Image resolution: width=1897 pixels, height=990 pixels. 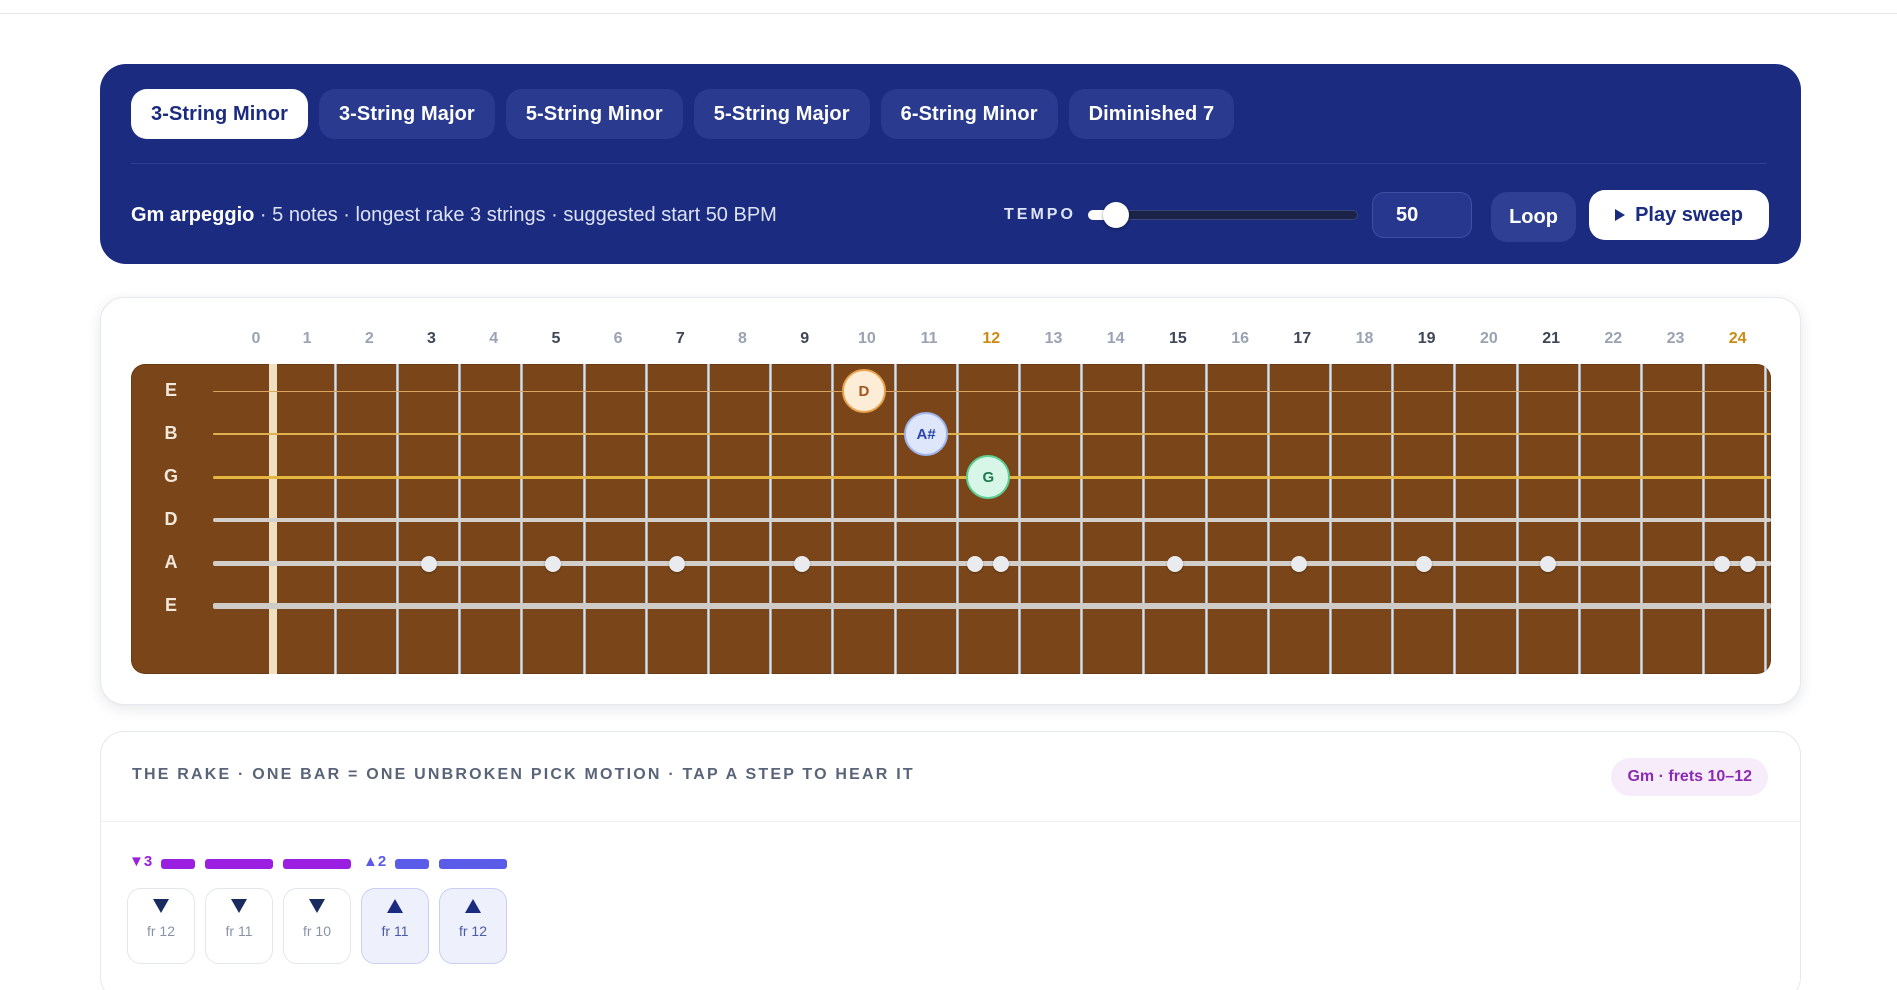 I want to click on rake-step-3: fr 10, so click(x=317, y=926).